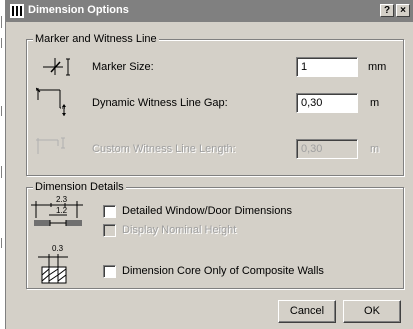 The width and height of the screenshot is (413, 329). What do you see at coordinates (327, 149) in the screenshot?
I see `custom-witness-length-input: 0,30` at bounding box center [327, 149].